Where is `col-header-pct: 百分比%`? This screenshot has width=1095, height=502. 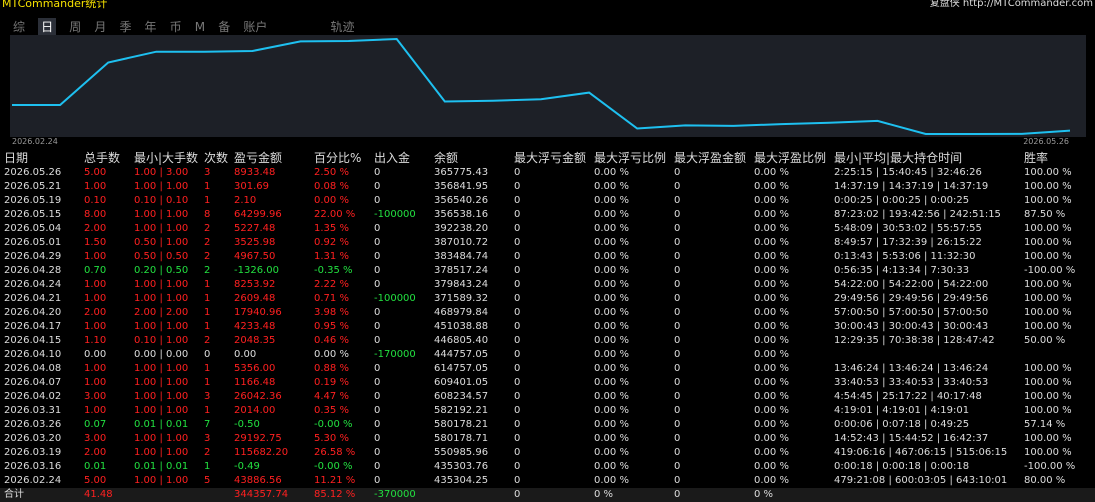 col-header-pct: 百分比% is located at coordinates (337, 158).